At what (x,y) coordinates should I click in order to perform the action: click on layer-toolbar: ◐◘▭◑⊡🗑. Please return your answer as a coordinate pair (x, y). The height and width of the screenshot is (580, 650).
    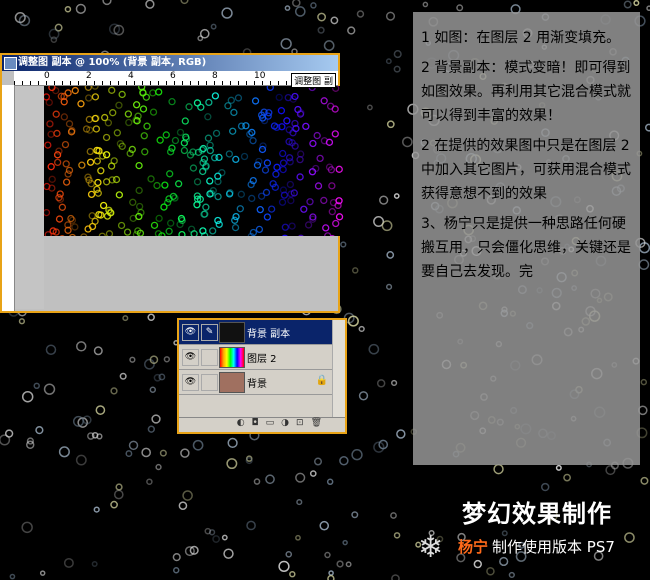
    Looking at the image, I should click on (262, 424).